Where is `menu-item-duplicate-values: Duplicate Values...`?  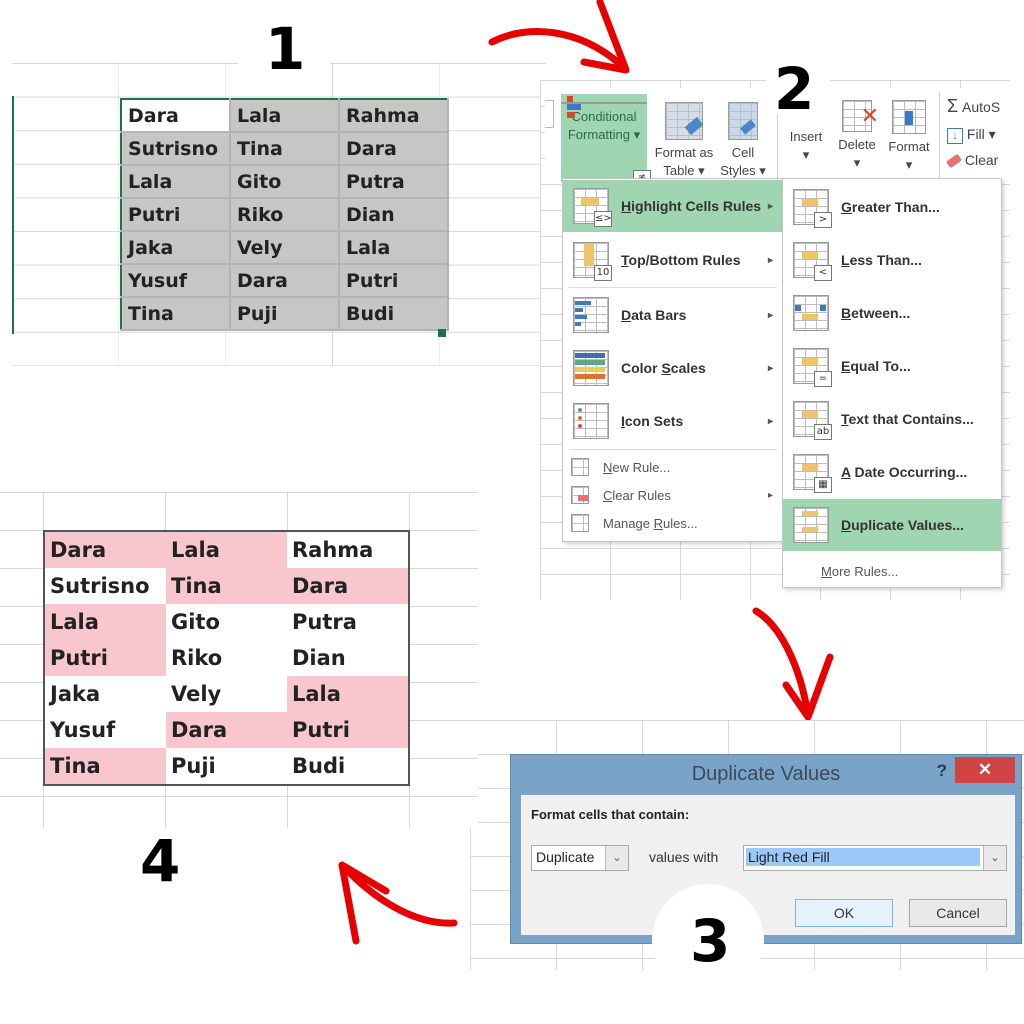 menu-item-duplicate-values: Duplicate Values... is located at coordinates (892, 525).